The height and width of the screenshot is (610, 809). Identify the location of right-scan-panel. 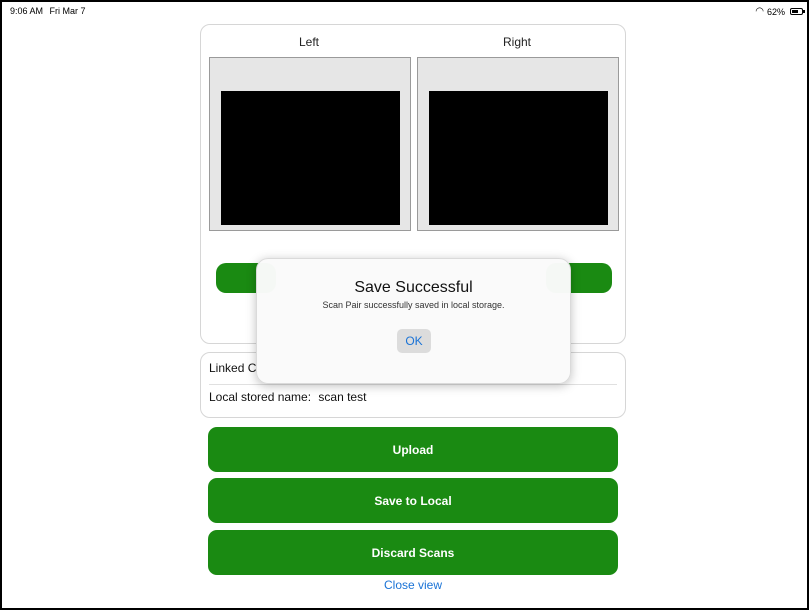
(518, 144).